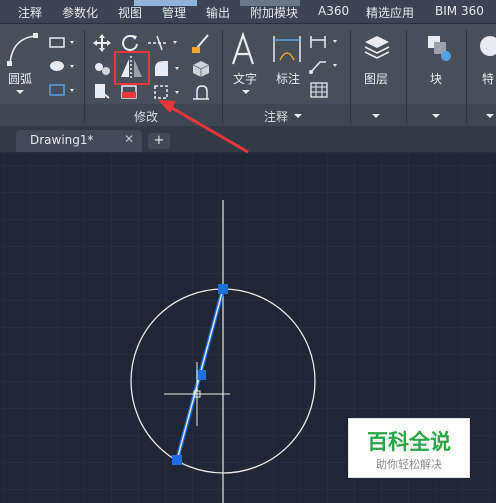 The image size is (496, 503). I want to click on watermark-title: 百科全说, so click(409, 442).